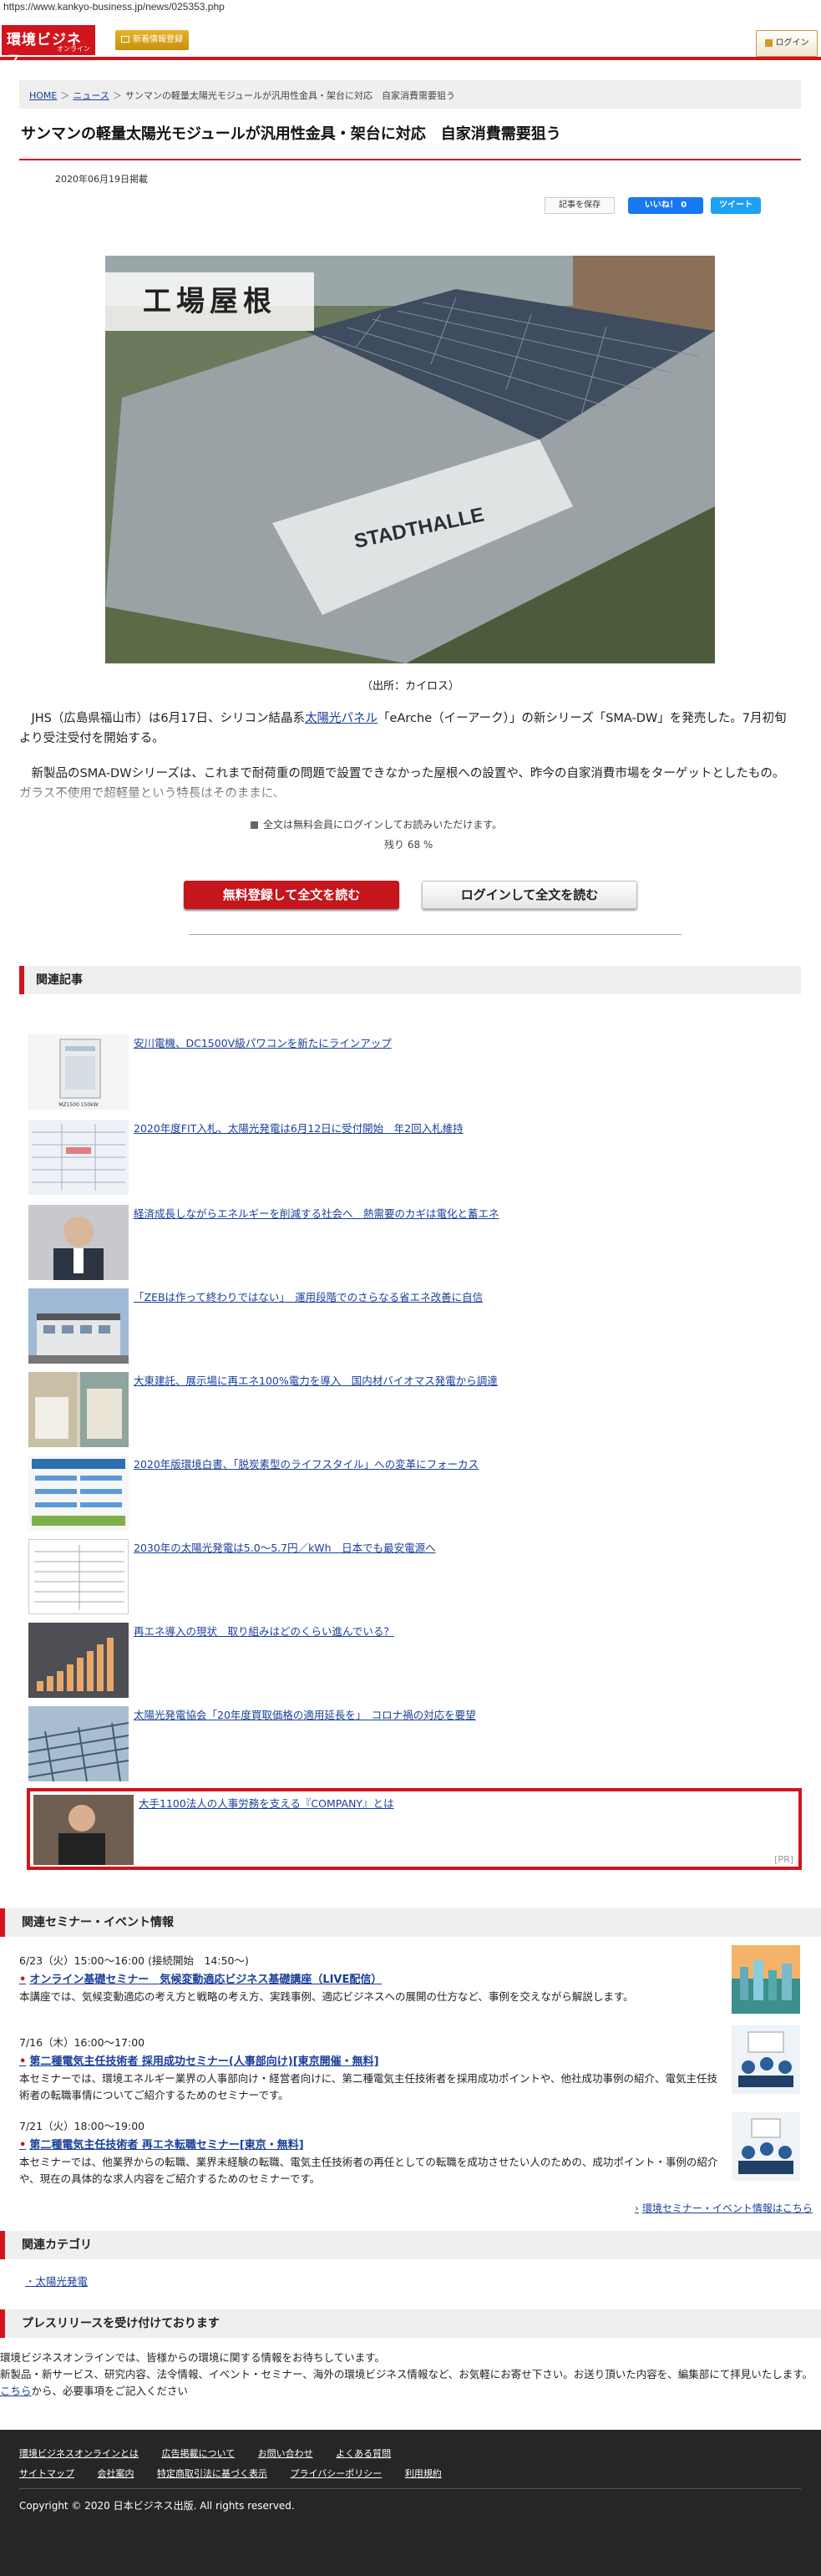 This screenshot has height=2576, width=821. I want to click on related-item: 2020年版環境白書、「脱炭素型のライフスタイル」への変革にフォーカス, so click(416, 1492).